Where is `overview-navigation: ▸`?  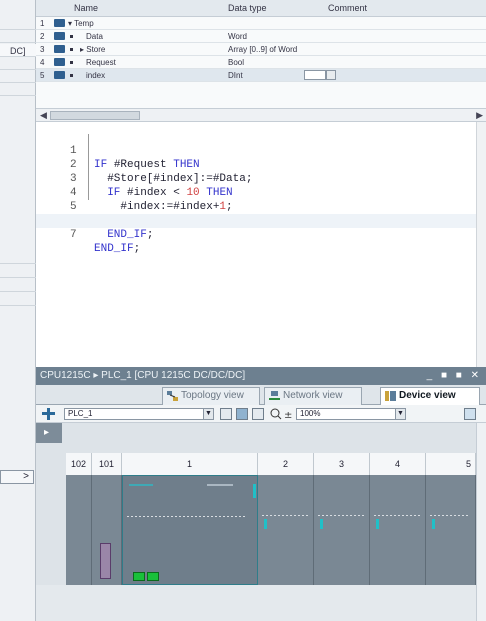
overview-navigation: ▸ is located at coordinates (49, 433).